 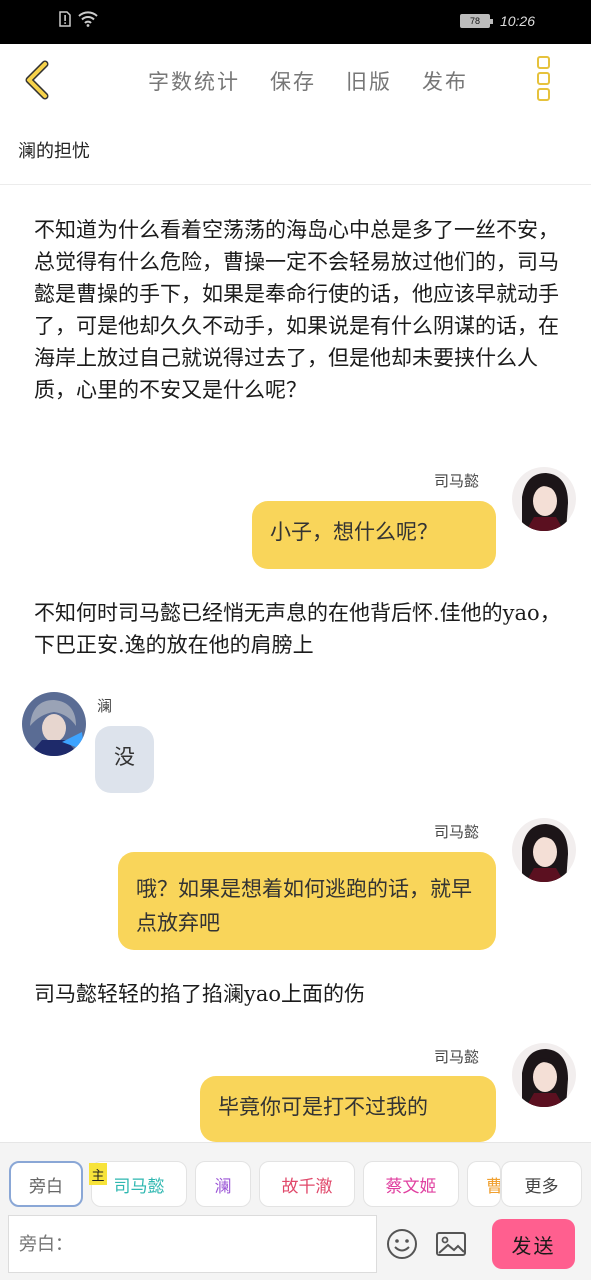 I want to click on speaker-name: 澜, so click(x=105, y=706).